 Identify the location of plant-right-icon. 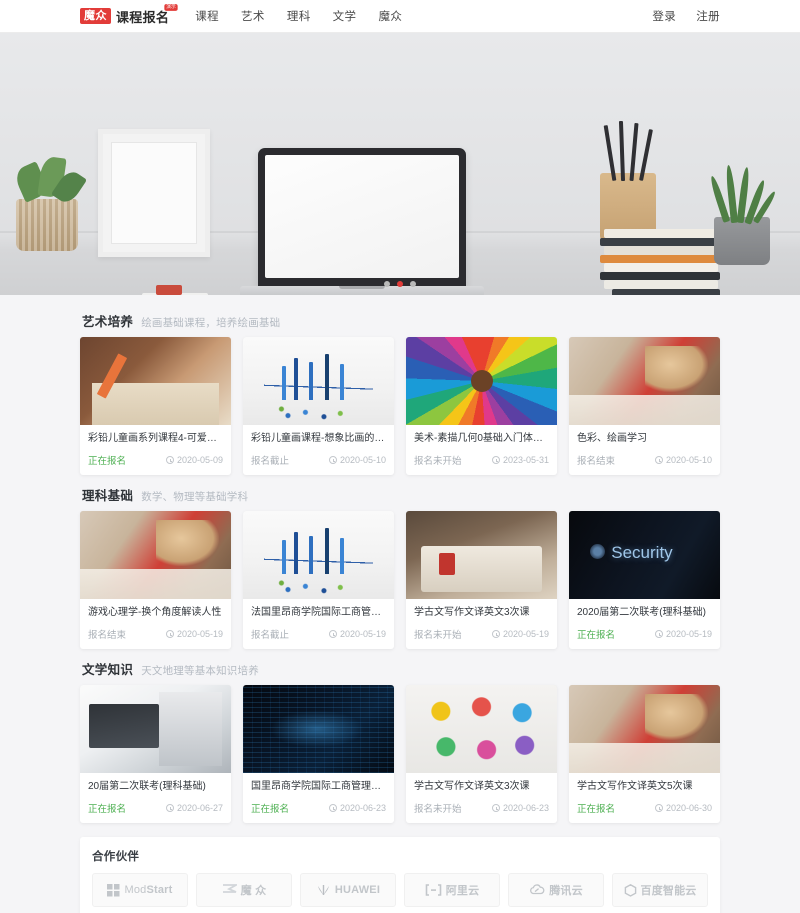
(742, 241).